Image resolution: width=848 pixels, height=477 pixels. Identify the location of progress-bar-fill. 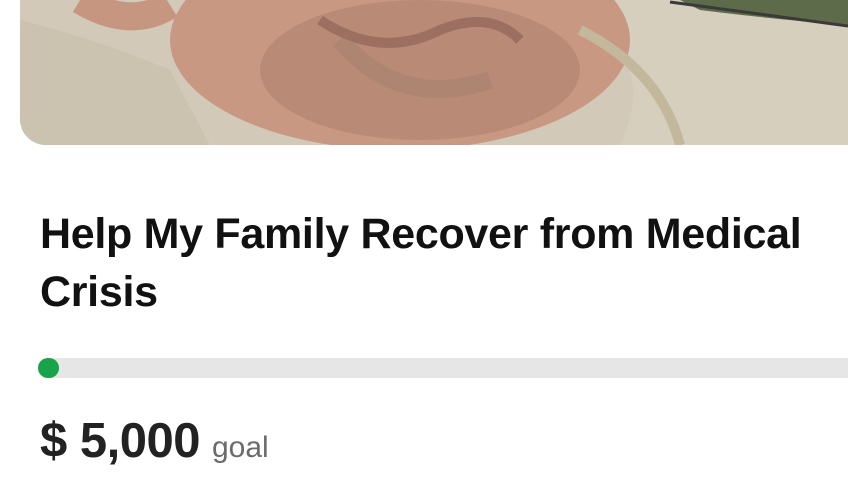
(48, 368).